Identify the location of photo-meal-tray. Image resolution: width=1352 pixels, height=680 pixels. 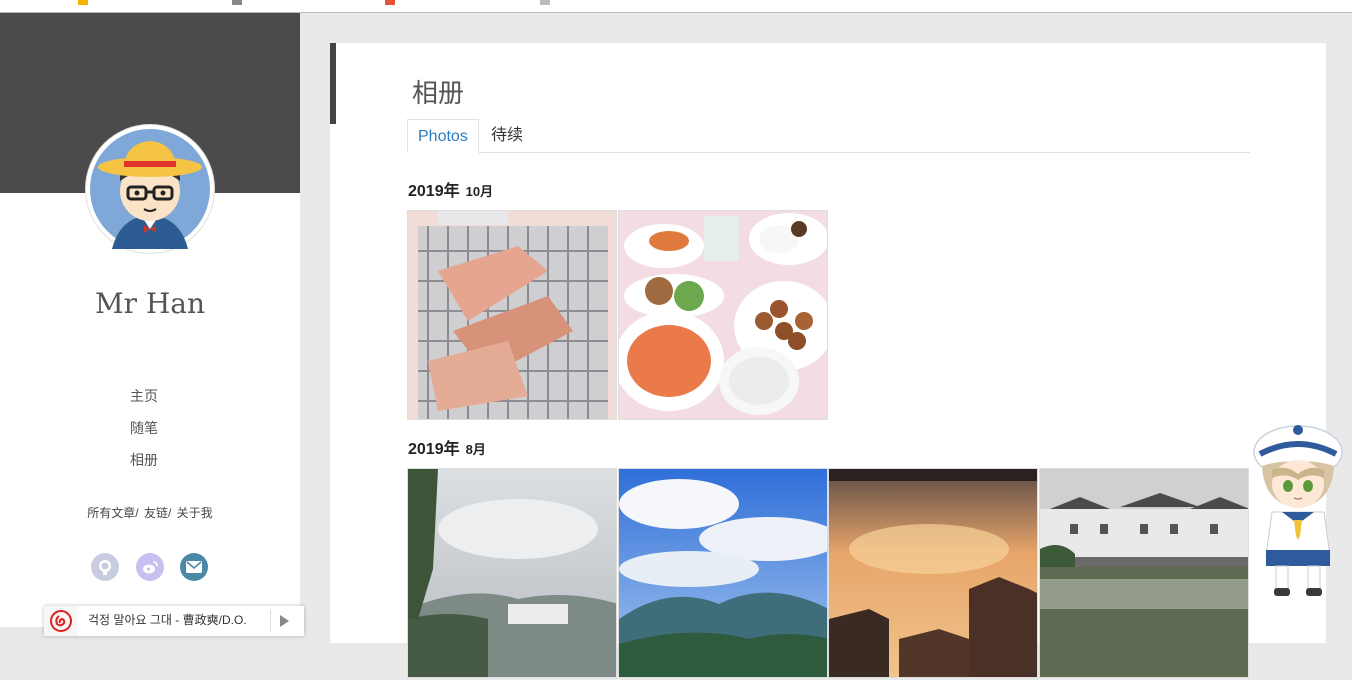
(723, 315).